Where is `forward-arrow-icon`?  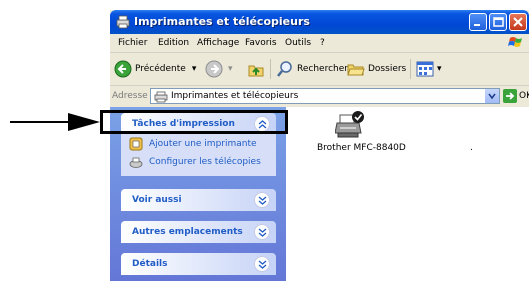 forward-arrow-icon is located at coordinates (214, 69).